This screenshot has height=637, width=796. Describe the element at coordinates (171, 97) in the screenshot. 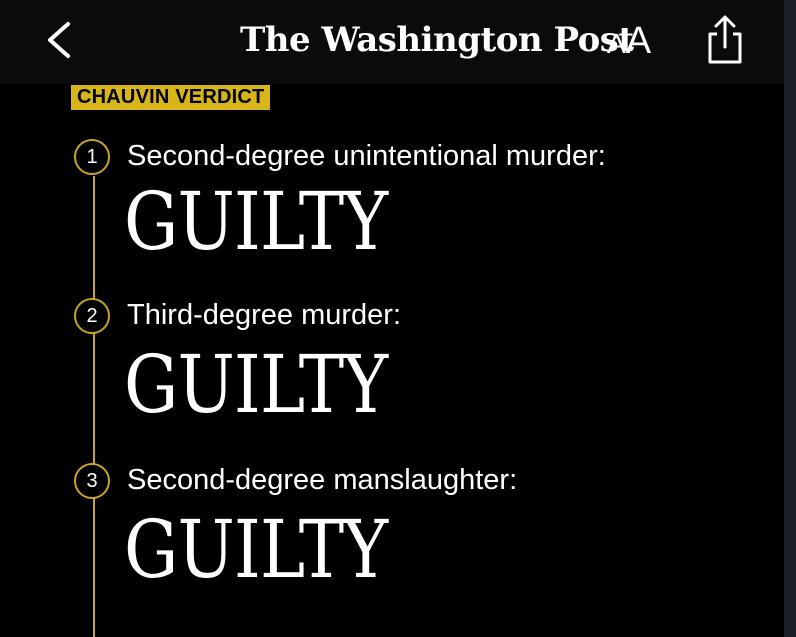

I see `section-kicker: CHAUVIN VERDICT` at that location.